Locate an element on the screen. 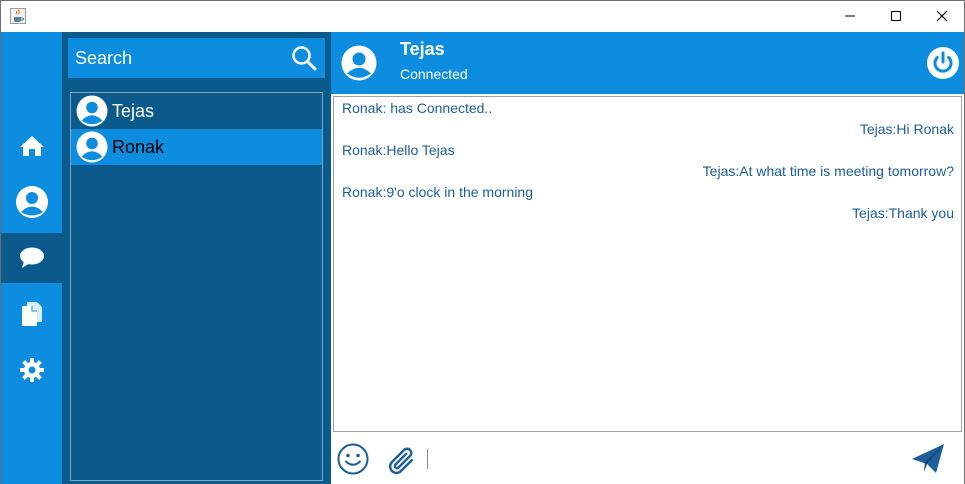 The image size is (965, 484). gear-icon is located at coordinates (31, 370).